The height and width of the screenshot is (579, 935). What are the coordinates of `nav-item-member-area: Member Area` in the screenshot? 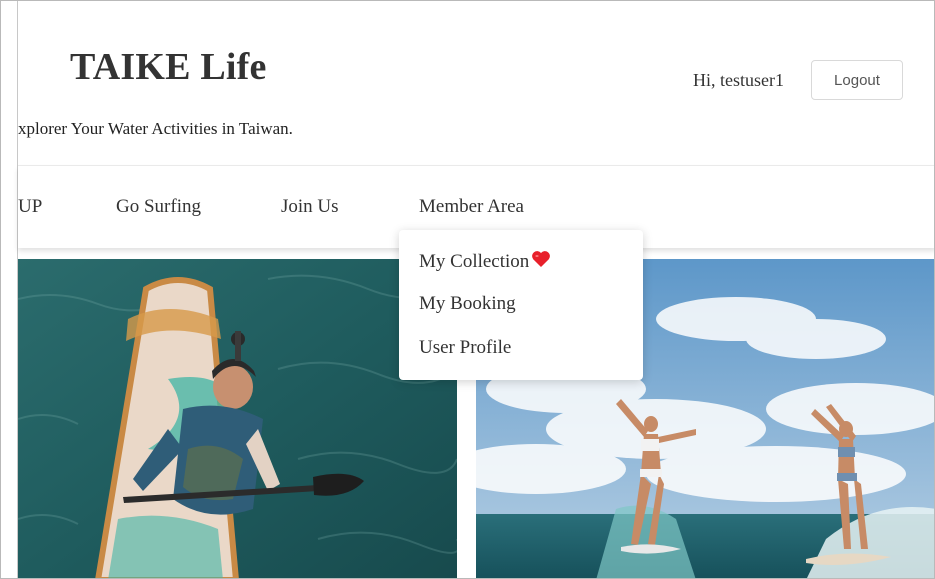 It's located at (471, 207).